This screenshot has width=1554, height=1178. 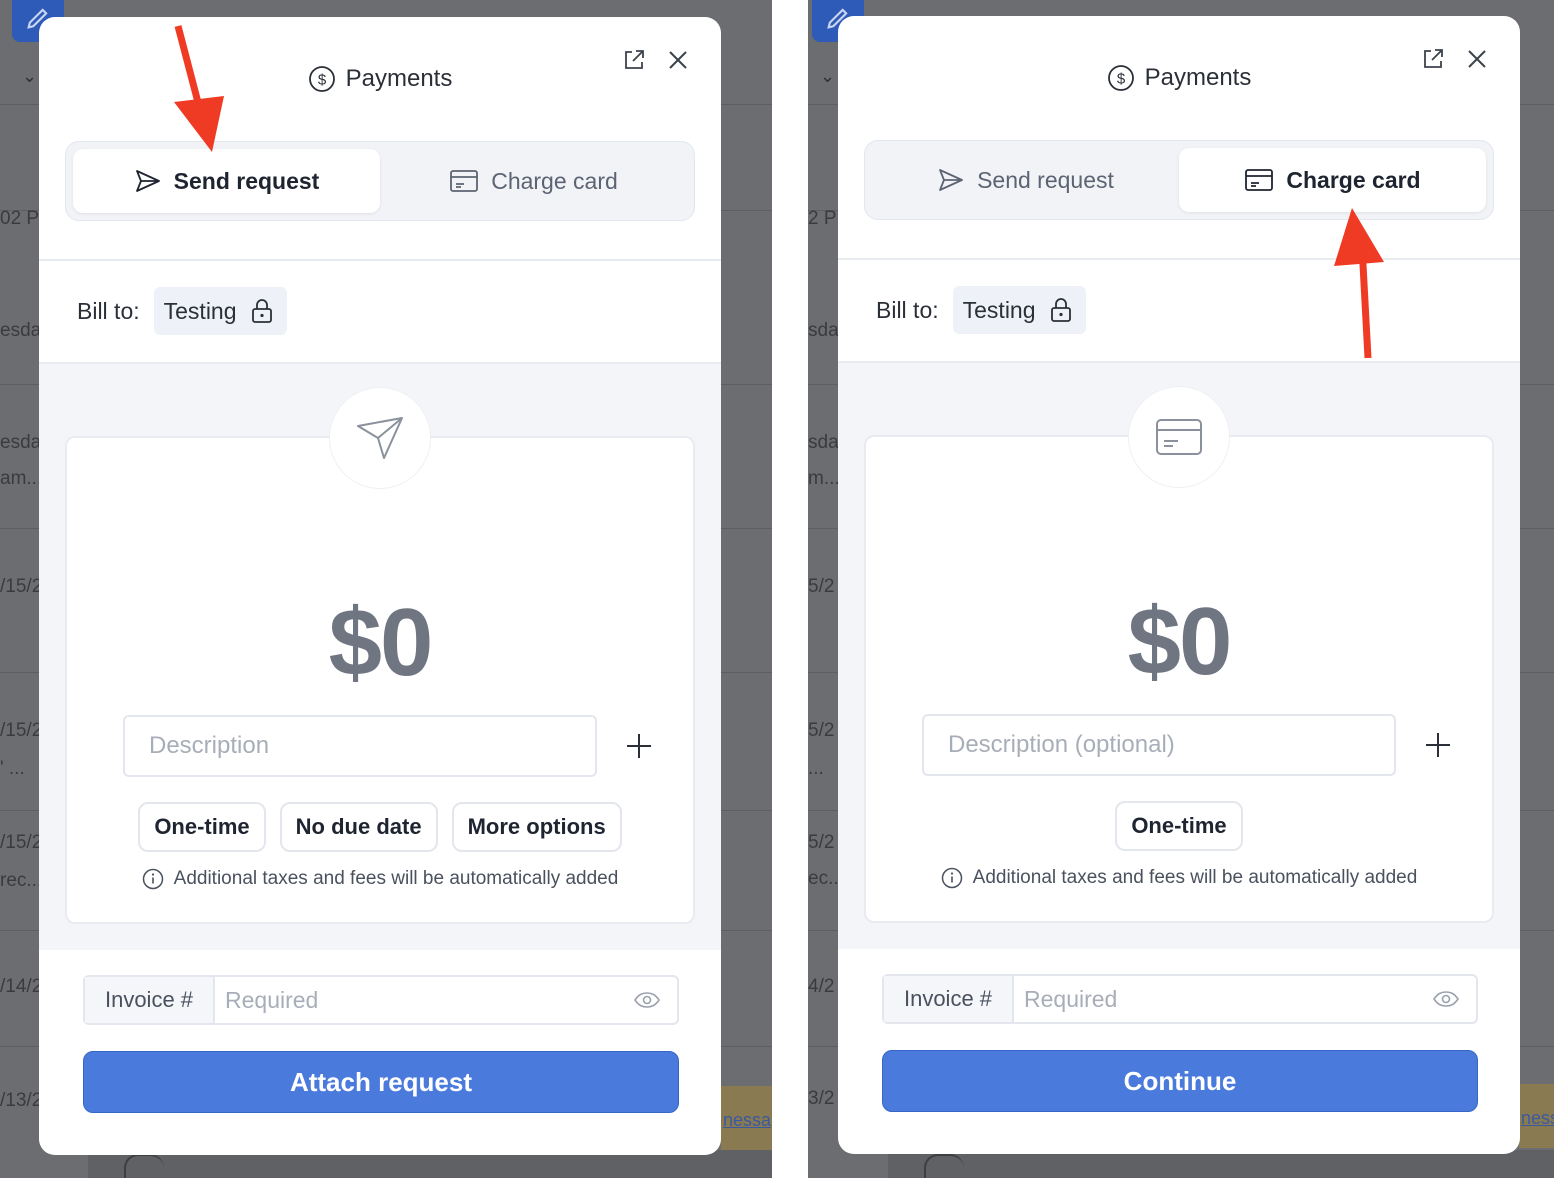 I want to click on attach-request-button: Attach request, so click(x=381, y=1082).